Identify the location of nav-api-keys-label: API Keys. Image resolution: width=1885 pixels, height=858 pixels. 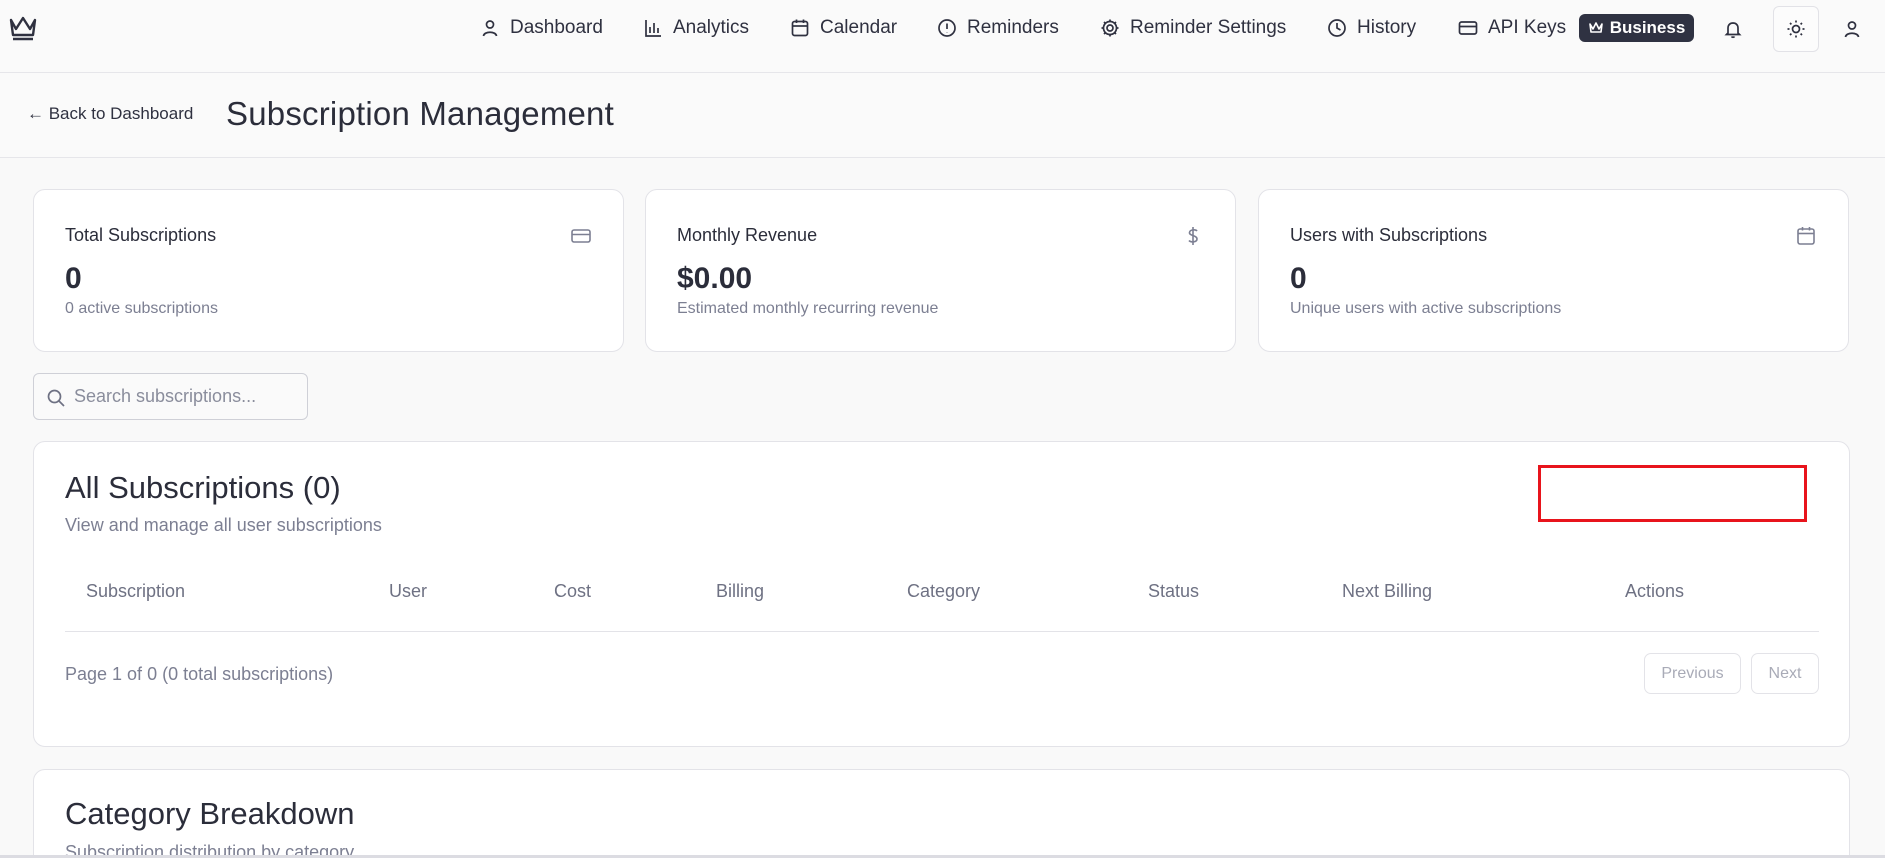
(1527, 27).